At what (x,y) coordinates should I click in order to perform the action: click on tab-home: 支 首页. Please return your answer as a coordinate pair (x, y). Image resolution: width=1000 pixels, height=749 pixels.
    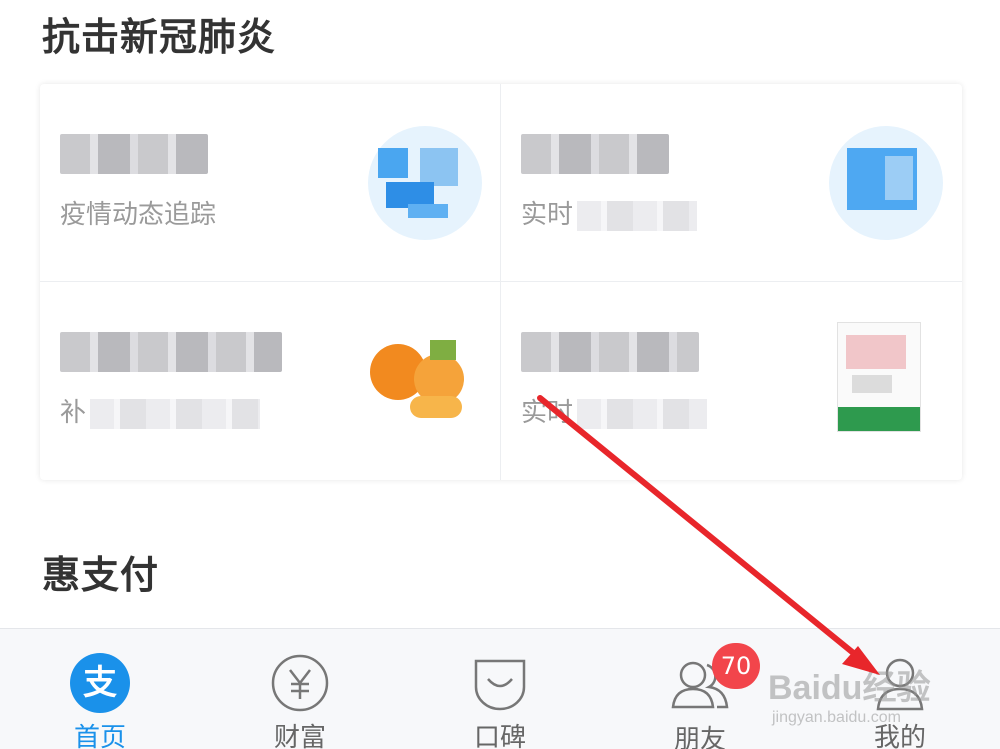
    Looking at the image, I should click on (100, 689).